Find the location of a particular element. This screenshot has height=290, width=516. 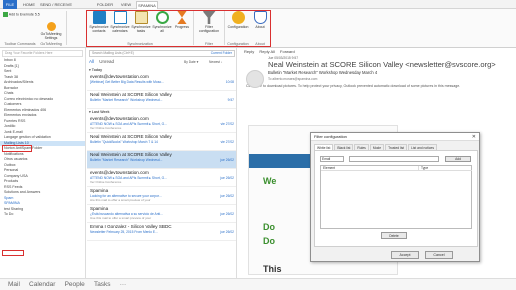

filter-all: All is located at coordinates (91, 61).